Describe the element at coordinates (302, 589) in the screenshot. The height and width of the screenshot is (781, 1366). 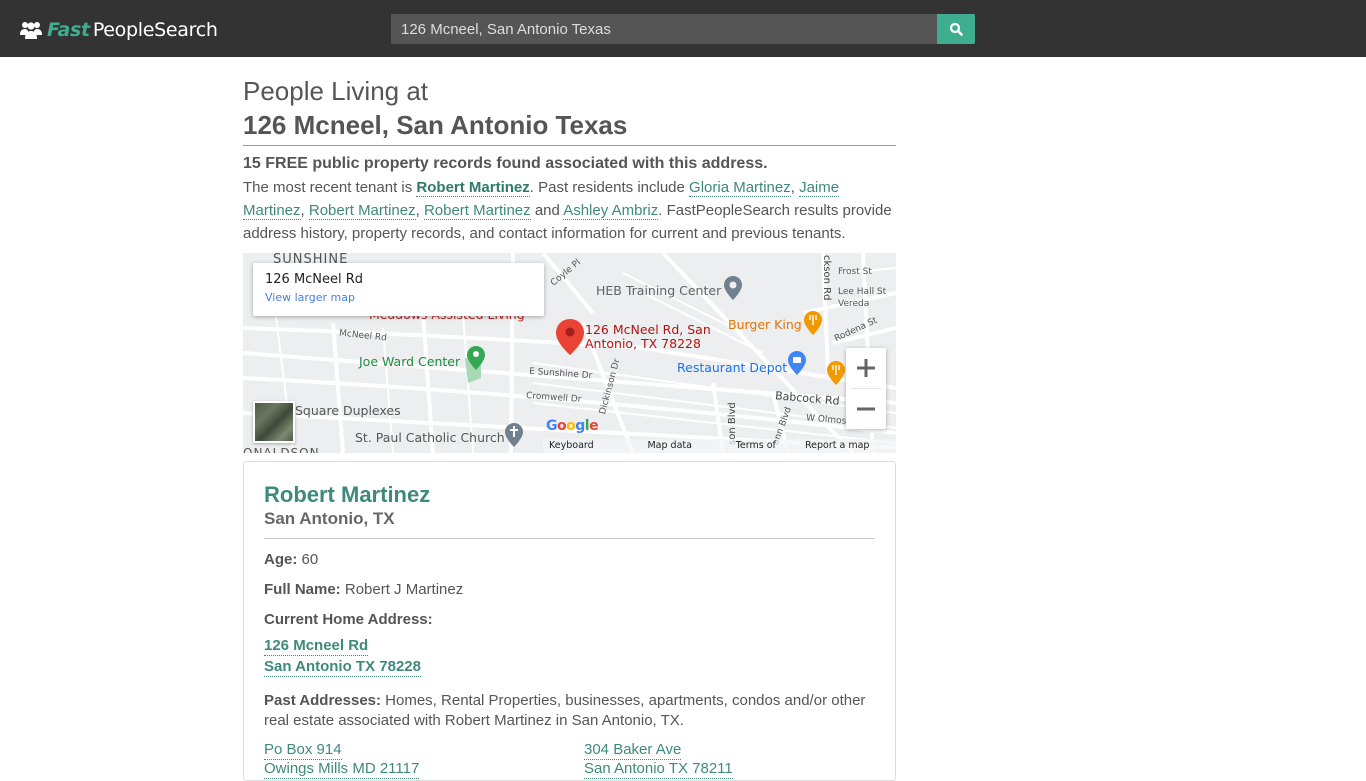
I see `full-name-label: Full Name:` at that location.